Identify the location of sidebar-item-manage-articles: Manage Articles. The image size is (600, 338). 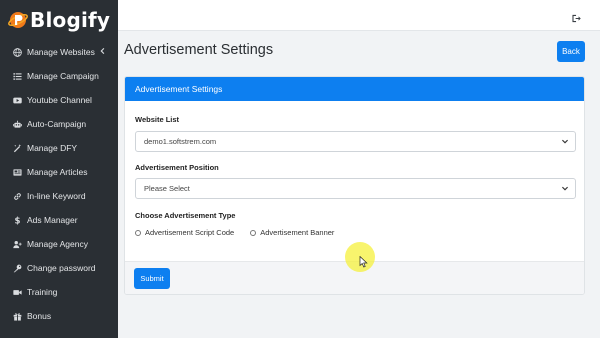
(59, 172).